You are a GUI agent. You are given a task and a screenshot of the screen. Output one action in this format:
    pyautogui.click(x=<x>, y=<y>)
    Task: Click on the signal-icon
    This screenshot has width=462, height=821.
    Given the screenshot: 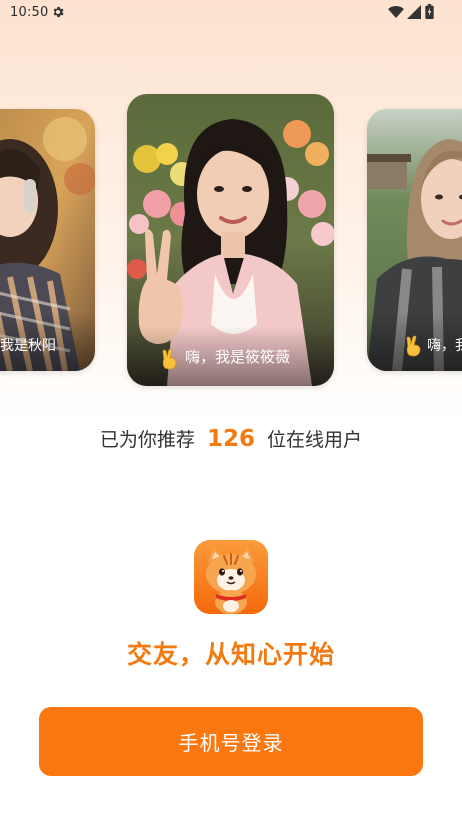 What is the action you would take?
    pyautogui.click(x=414, y=12)
    